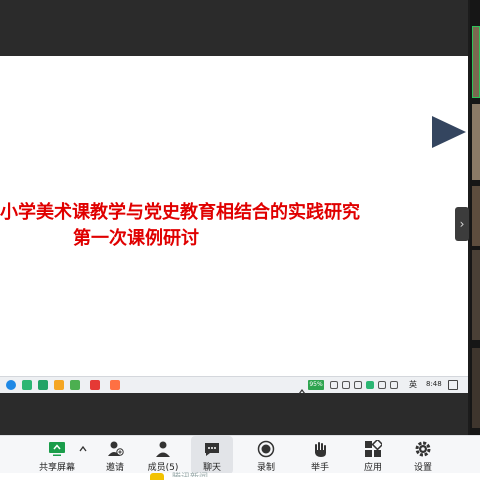 The width and height of the screenshot is (480, 480). I want to click on share-screen-label: 共享屏幕, so click(56, 468).